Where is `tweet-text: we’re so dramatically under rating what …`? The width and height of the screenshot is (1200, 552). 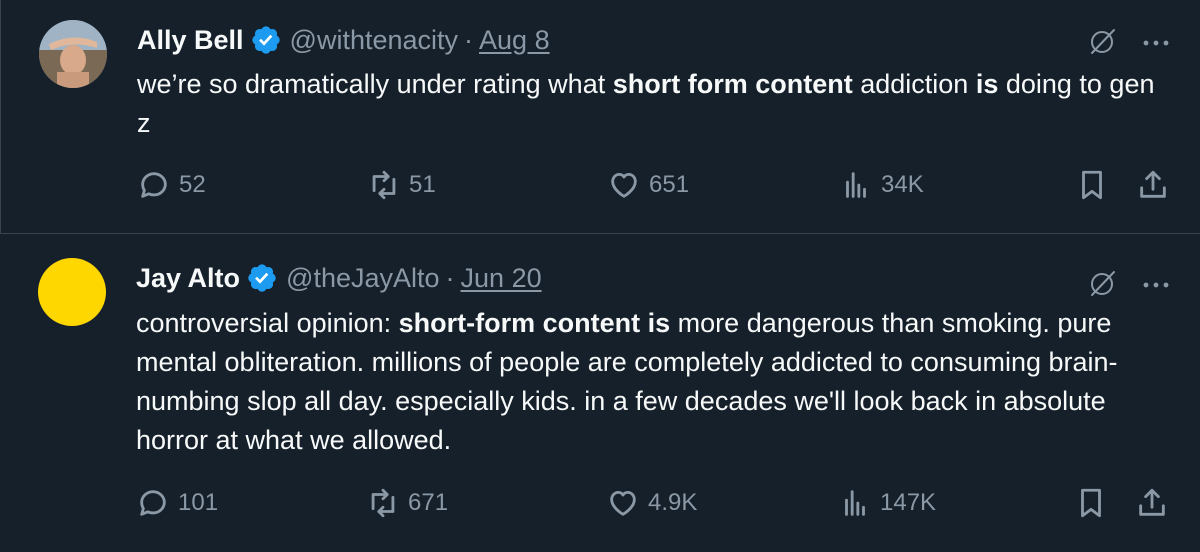
tweet-text: we’re so dramatically under rating what … is located at coordinates (652, 104).